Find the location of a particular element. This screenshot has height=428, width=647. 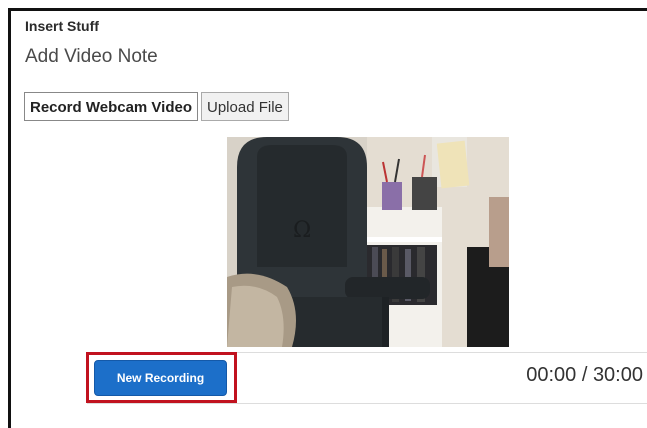

page-heading: Add Video Note is located at coordinates (91, 56).